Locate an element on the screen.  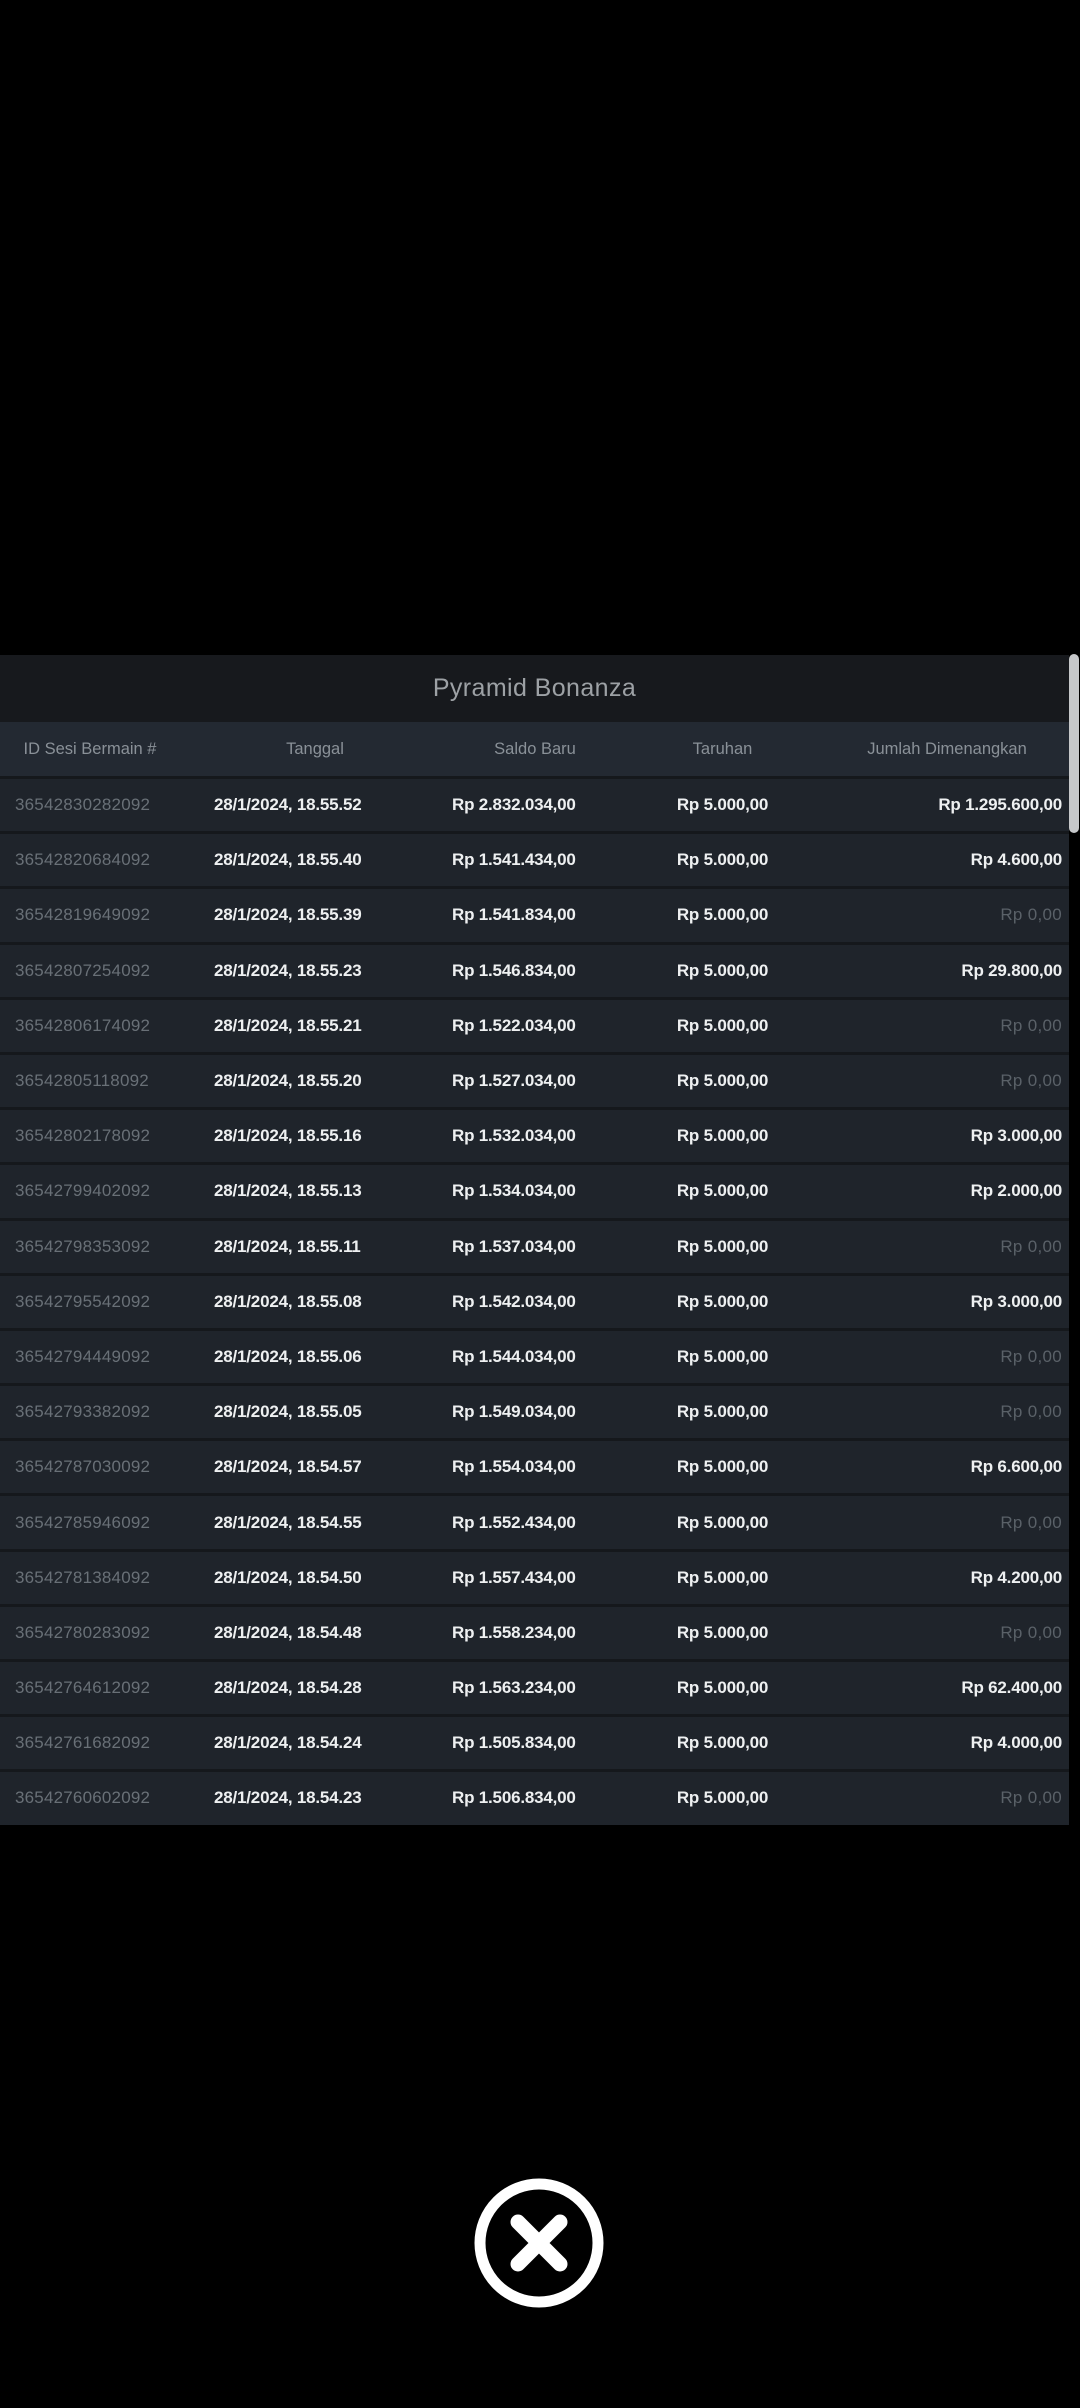
date-cell: 28/1/2024, 18.55.40 is located at coordinates (288, 860).